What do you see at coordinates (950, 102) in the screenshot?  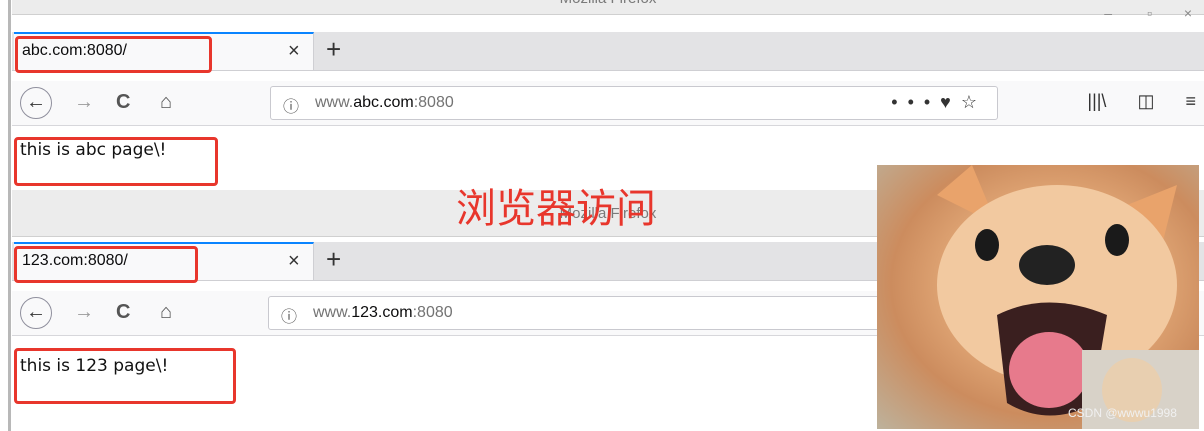 I see `pocket-icon: ♥` at bounding box center [950, 102].